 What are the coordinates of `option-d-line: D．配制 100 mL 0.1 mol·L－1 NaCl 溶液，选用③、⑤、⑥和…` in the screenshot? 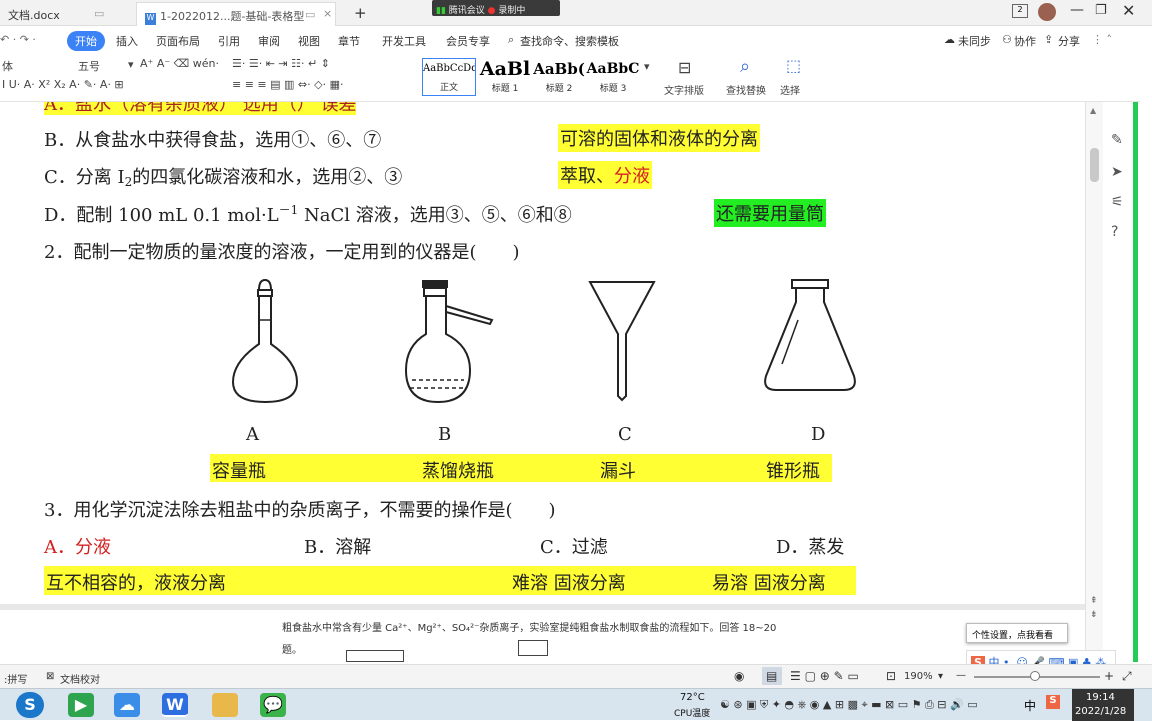 It's located at (308, 214).